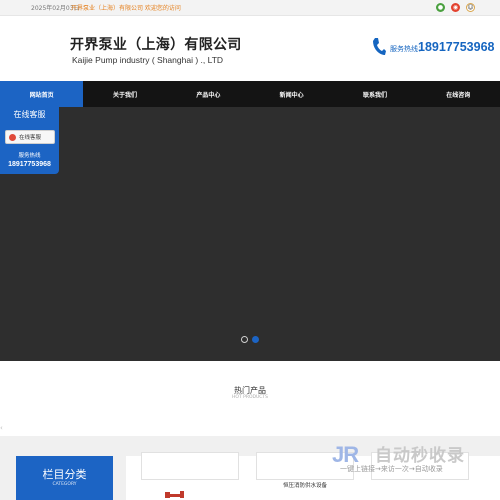 The width and height of the screenshot is (500, 500). Describe the element at coordinates (250, 8) in the screenshot. I see `top-bar: 2025年02月03日 开界泵业（上海）有限公司 欢迎您的访问 ● ◉ ☺` at that location.